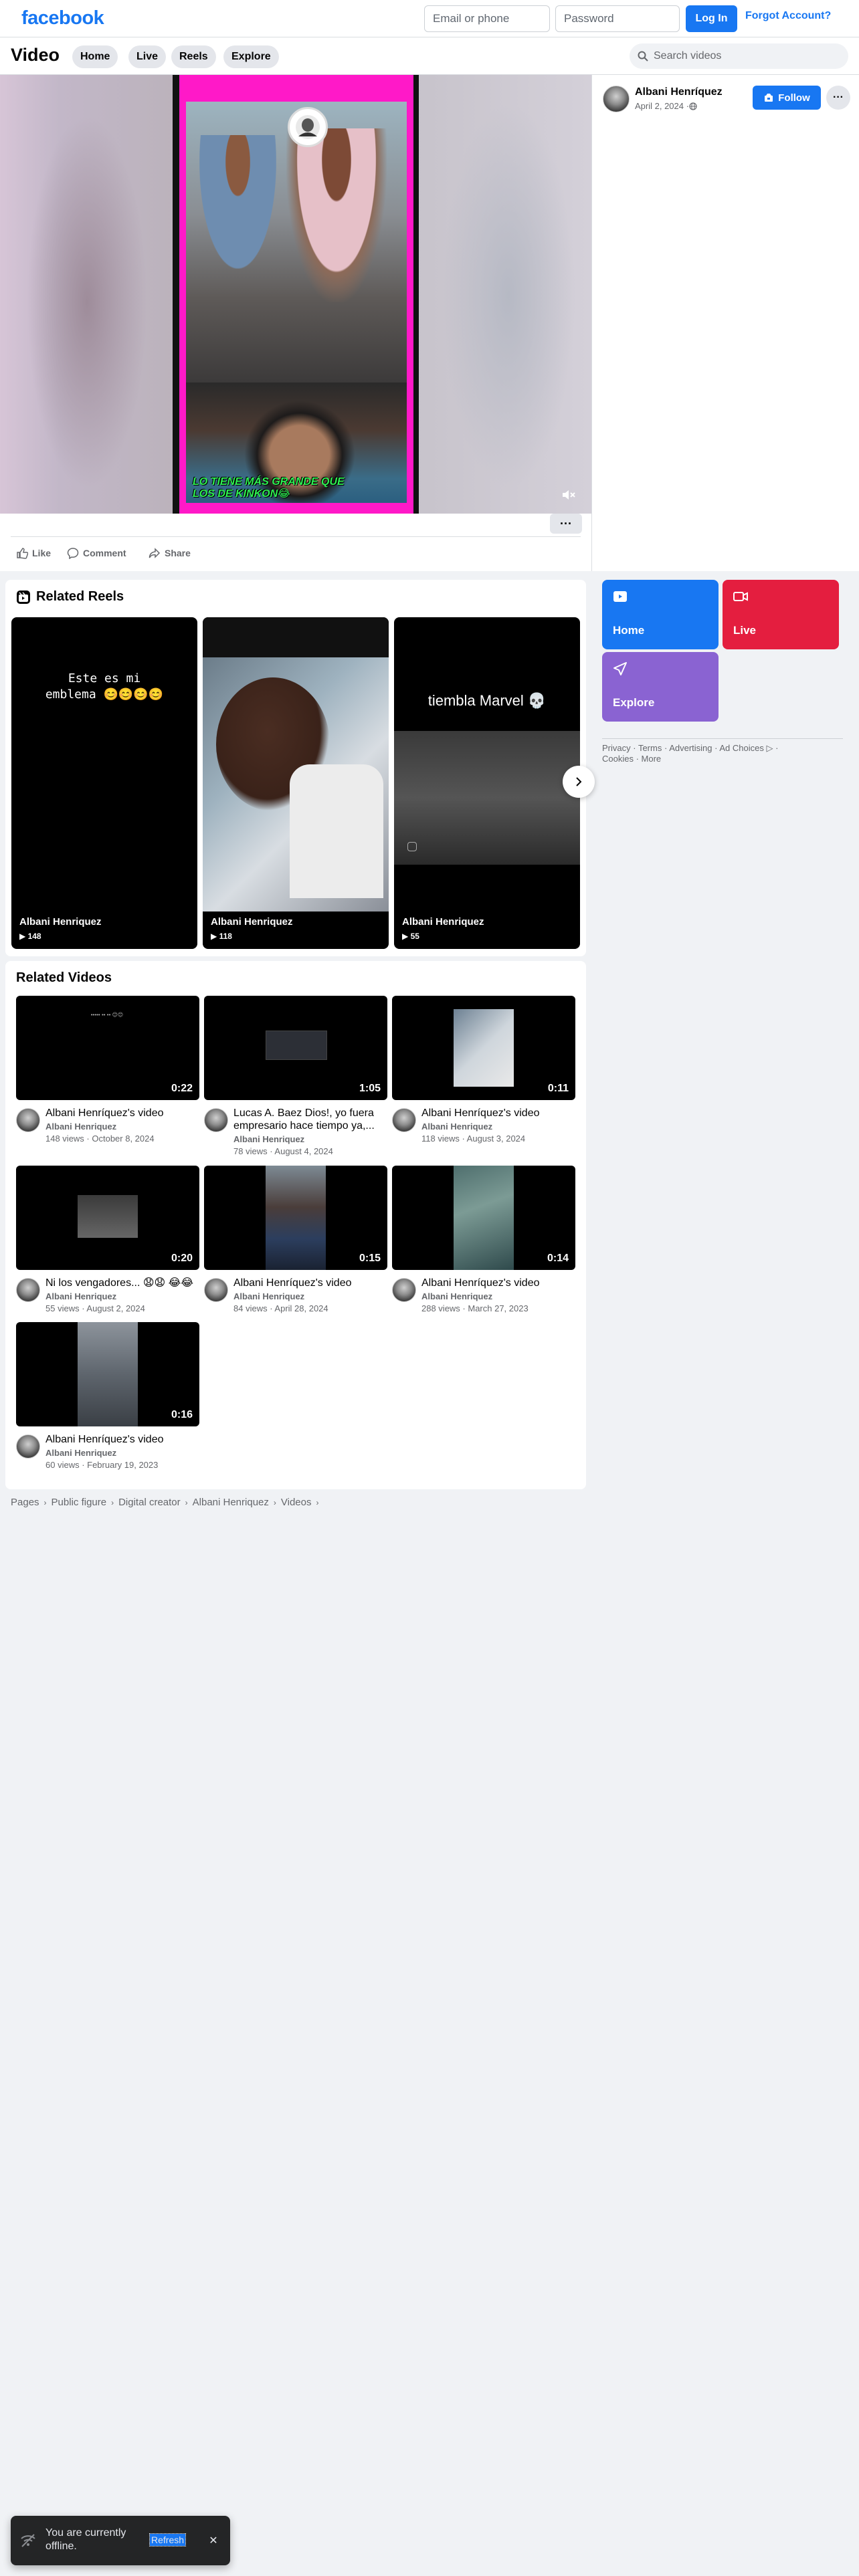 This screenshot has height=2576, width=859. Describe the element at coordinates (679, 92) in the screenshot. I see `author-name: Albani Henríquez` at that location.